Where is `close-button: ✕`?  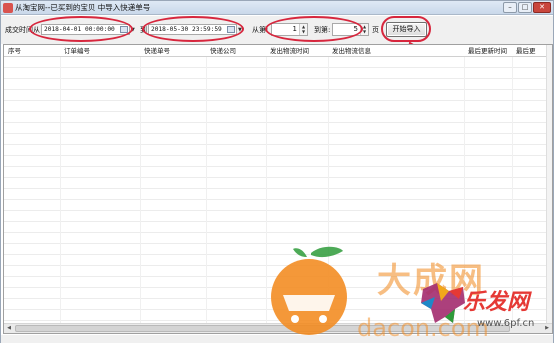
close-button: ✕ is located at coordinates (542, 7).